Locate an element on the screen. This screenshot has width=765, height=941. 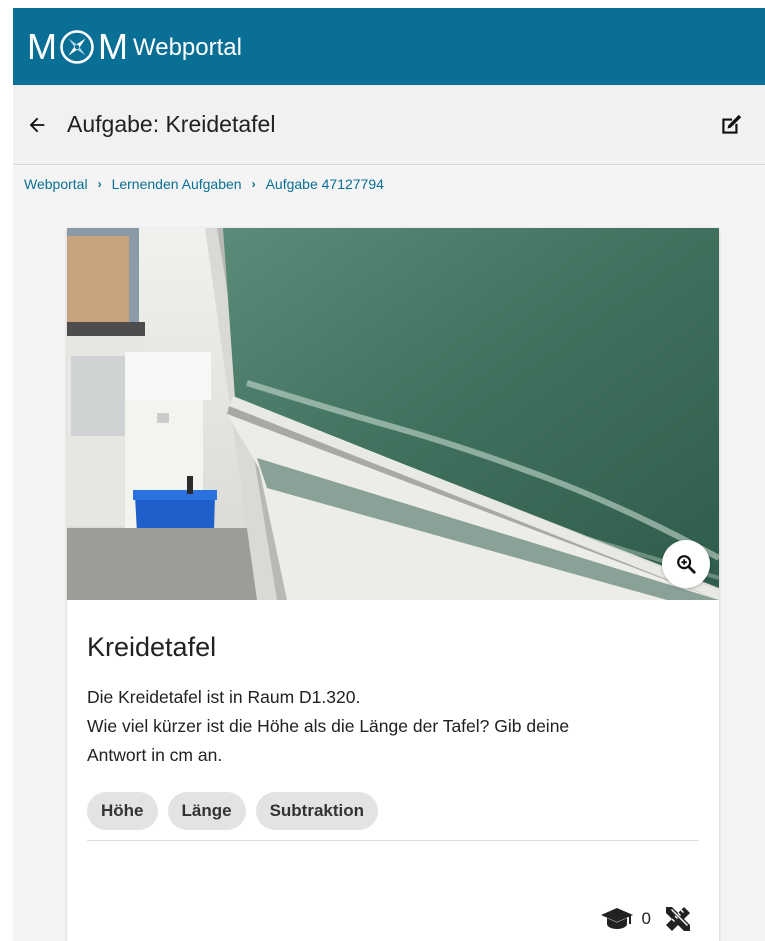
breadcrumb-webportal: Webportal is located at coordinates (56, 184).